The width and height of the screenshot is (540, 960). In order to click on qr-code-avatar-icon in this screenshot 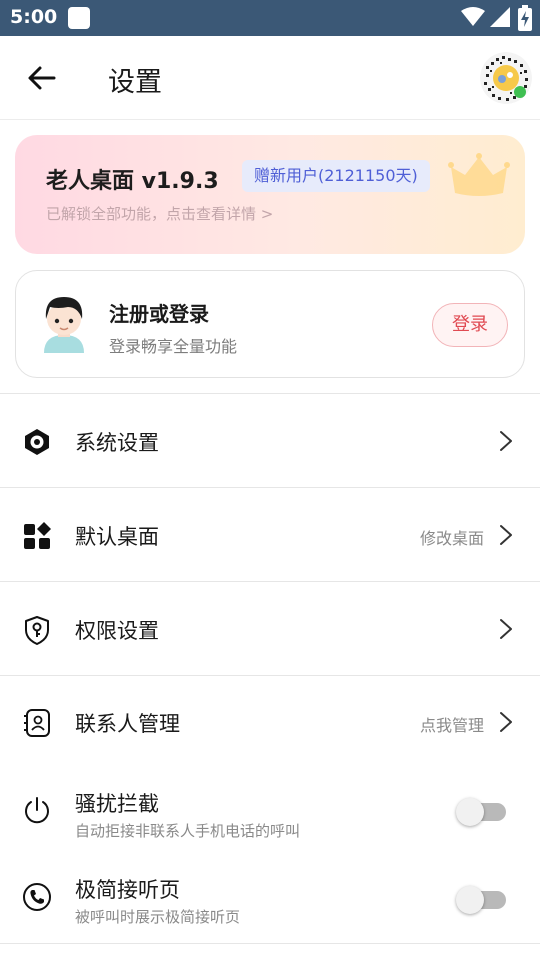, I will do `click(506, 78)`.